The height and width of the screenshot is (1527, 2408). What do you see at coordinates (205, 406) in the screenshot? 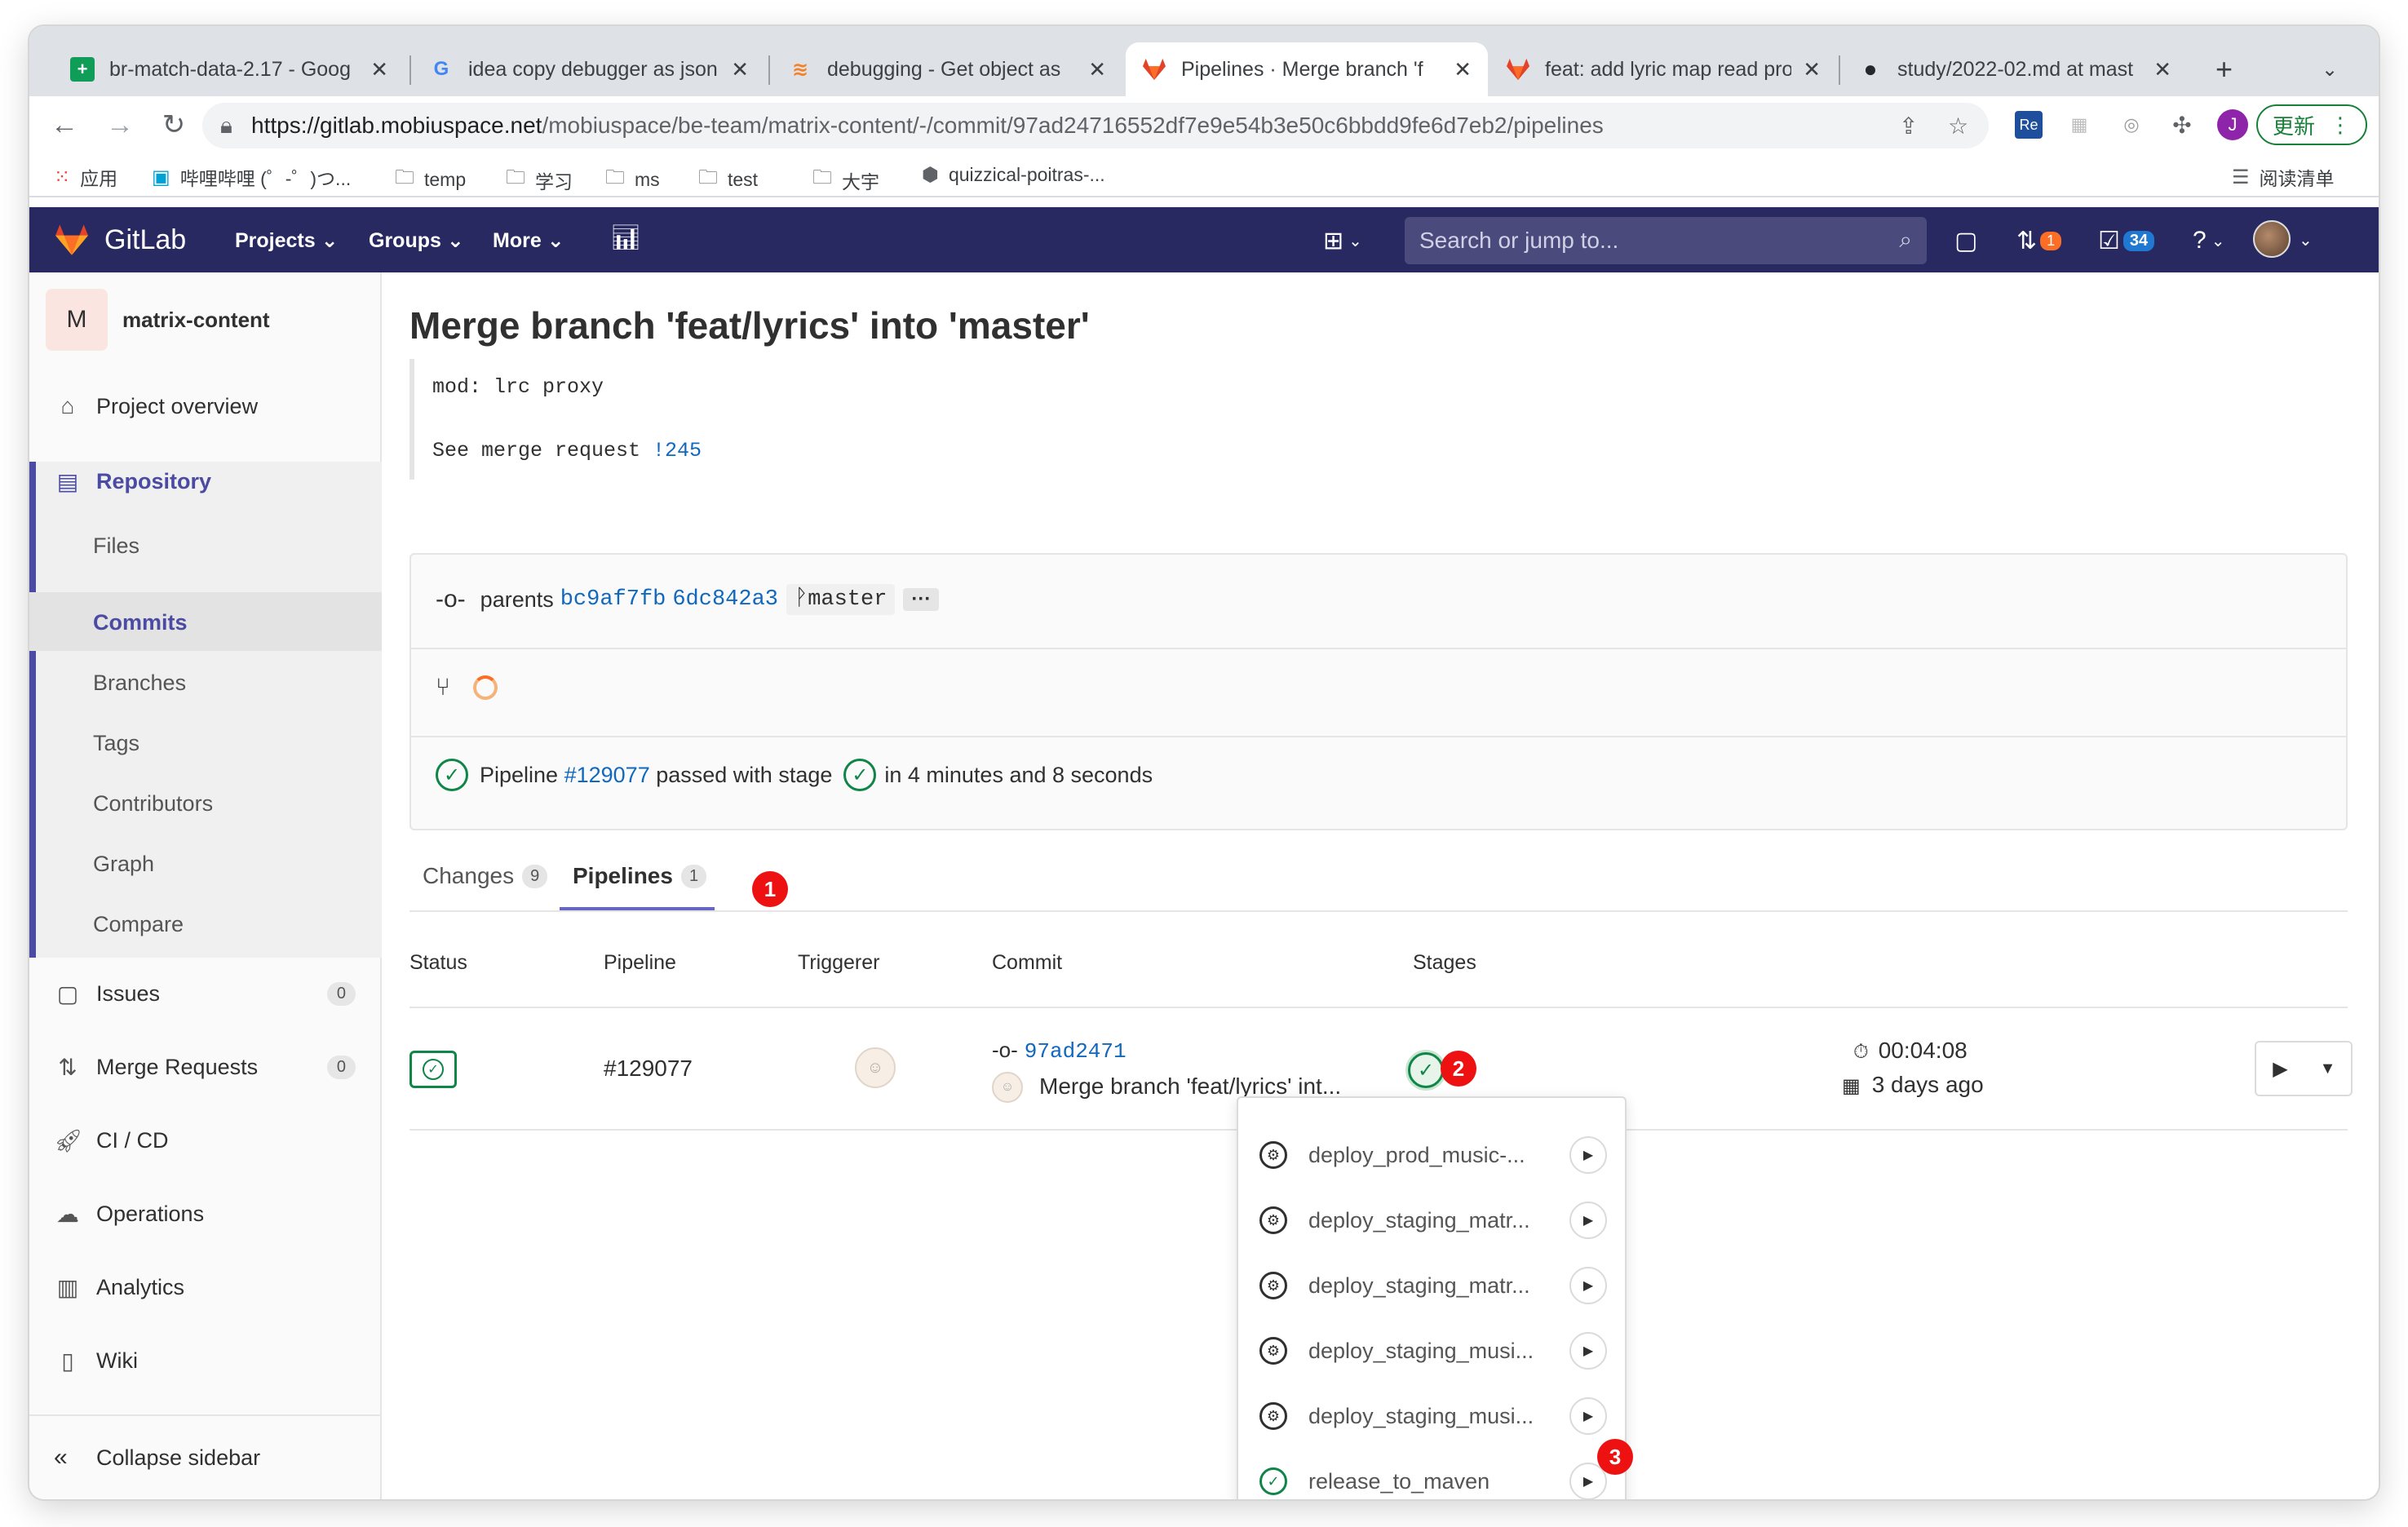
I see `sidebar-item-overview: ⌂ Project overview` at bounding box center [205, 406].